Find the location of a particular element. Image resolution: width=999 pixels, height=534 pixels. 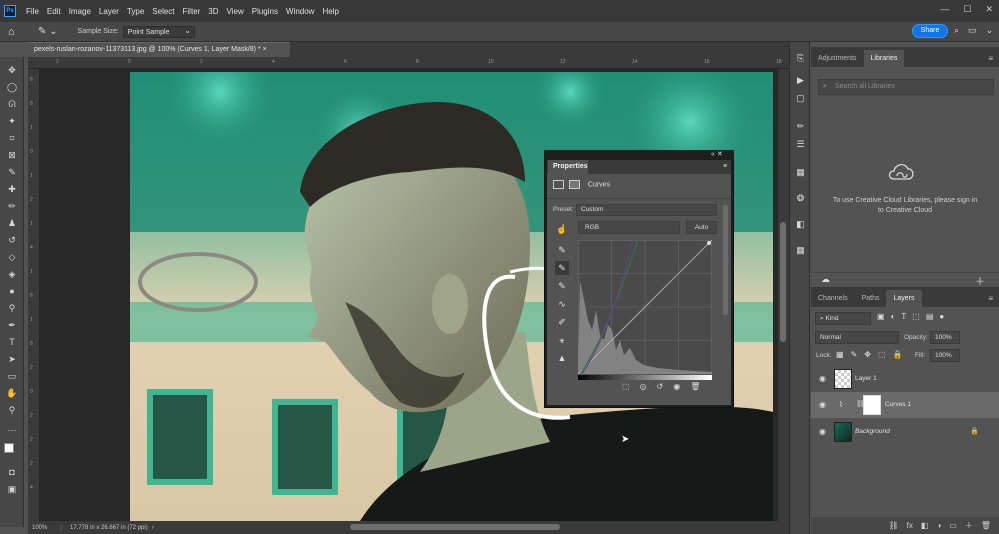

shape-filter-icon: ⬚ is located at coordinates (916, 316).